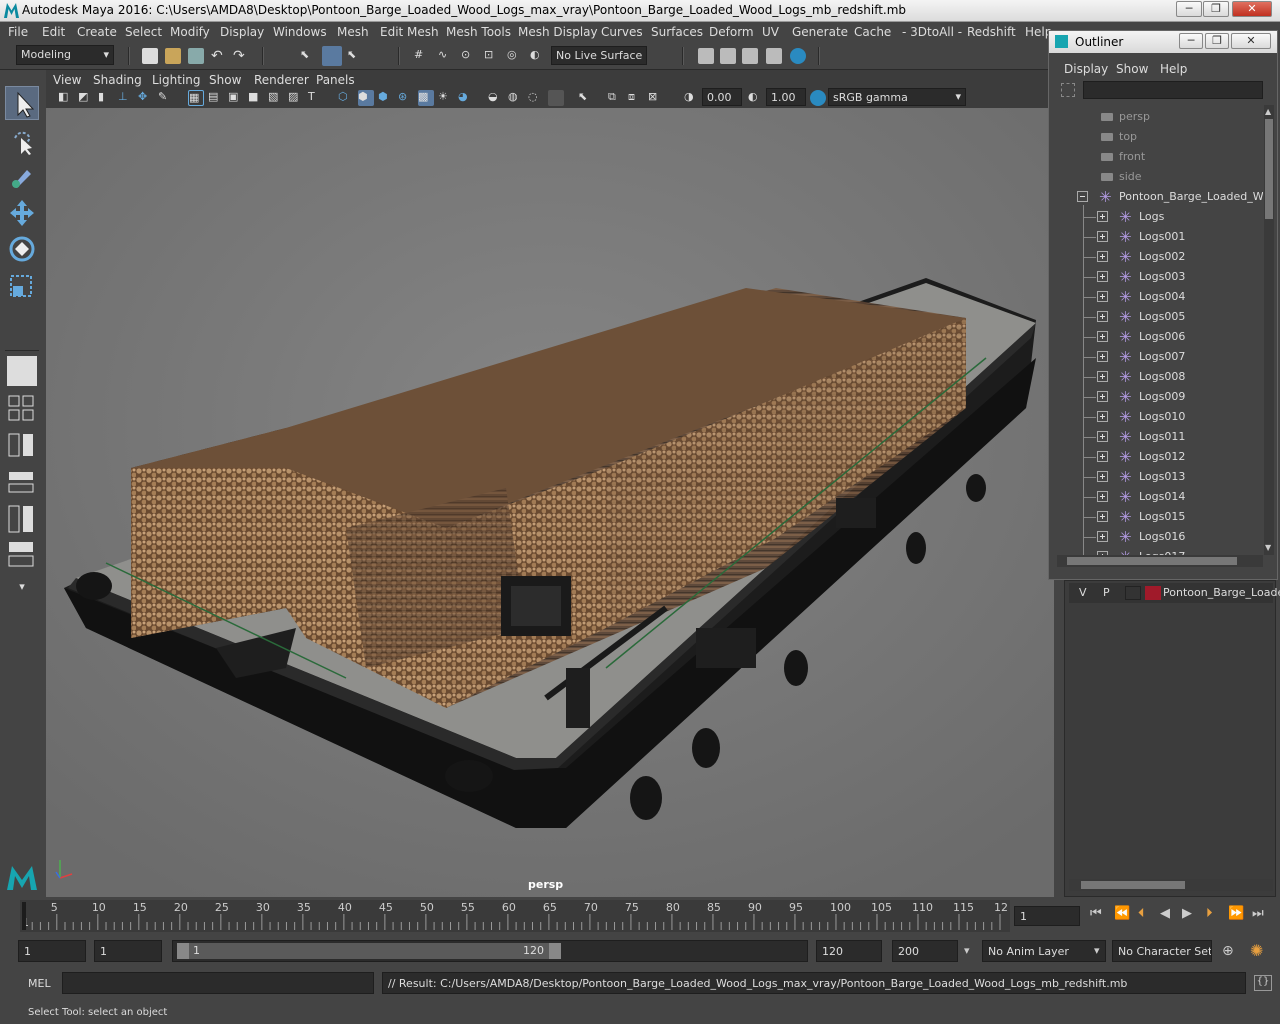  I want to click on panel-menu-lighting: Lighting, so click(176, 80).